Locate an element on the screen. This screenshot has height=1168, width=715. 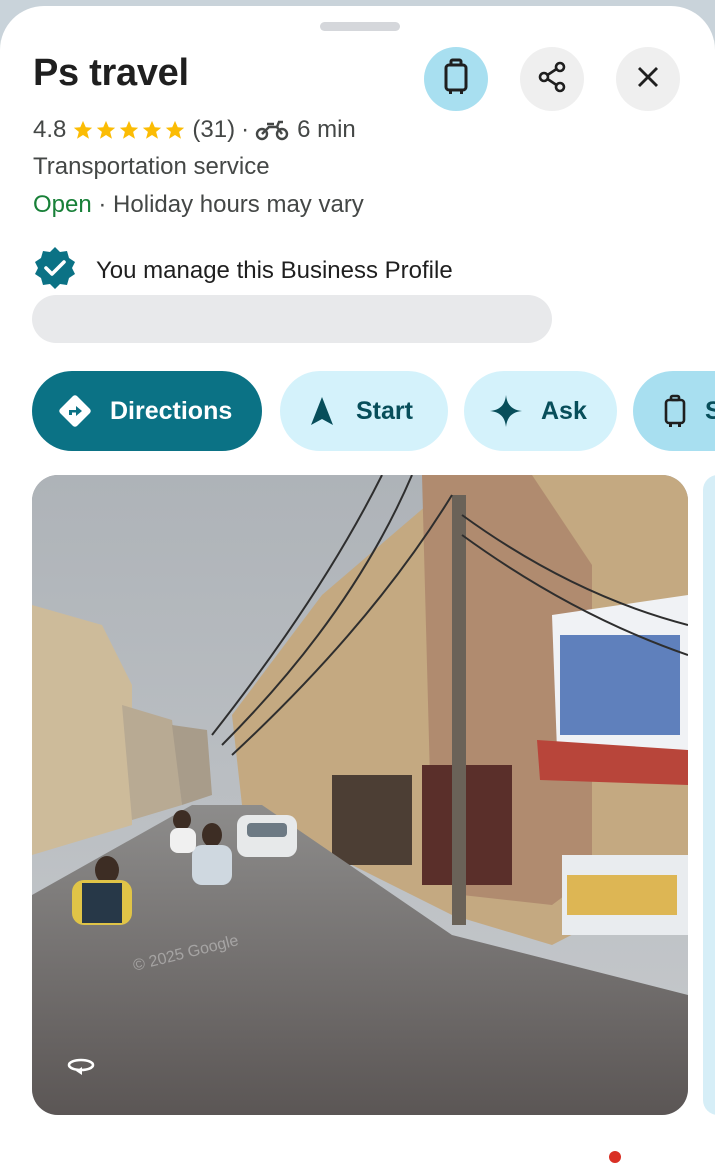
share-button is located at coordinates (552, 79).